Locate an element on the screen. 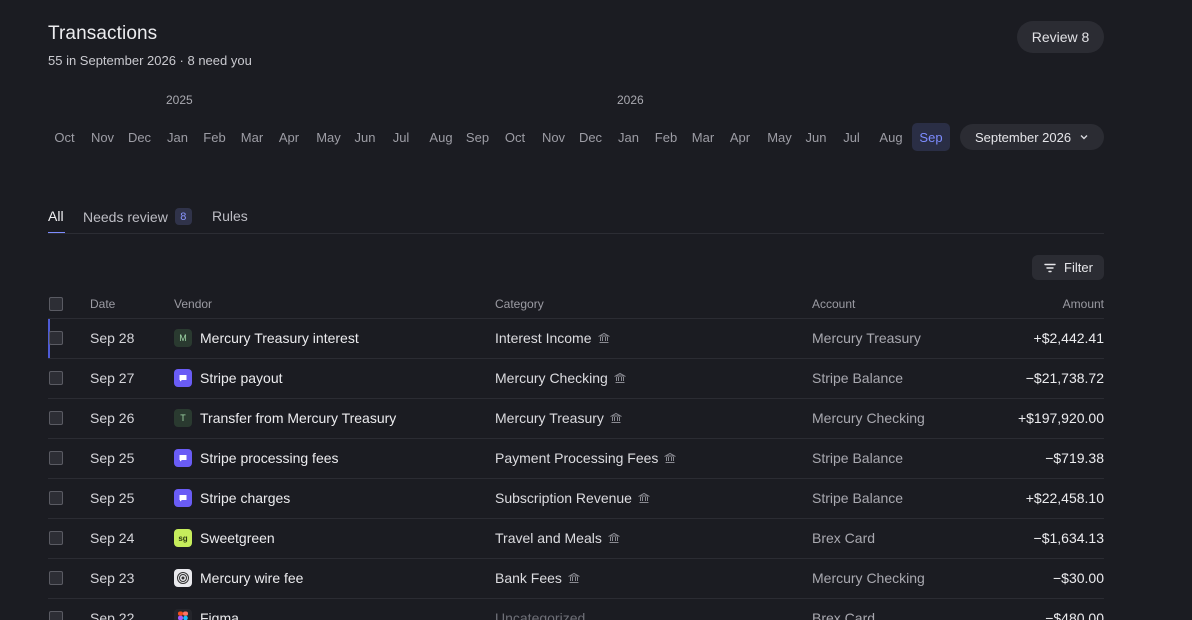 The width and height of the screenshot is (1192, 620). filter-button: Filter is located at coordinates (1068, 267).